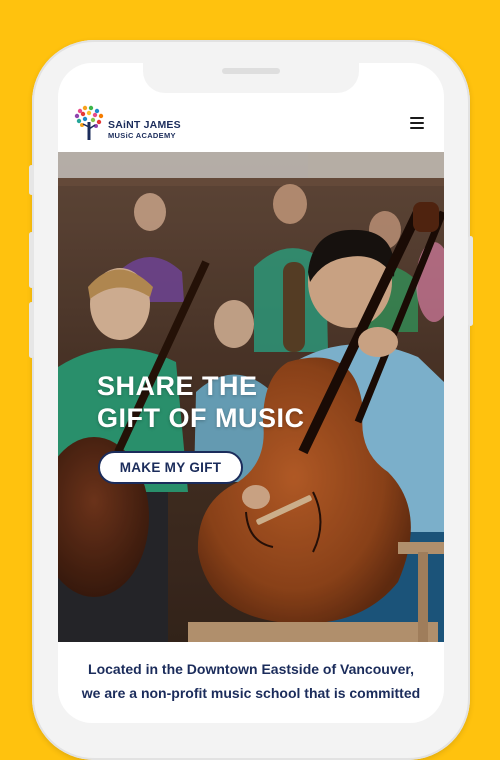  Describe the element at coordinates (31, 260) in the screenshot. I see `phone-volume-up-button` at that location.